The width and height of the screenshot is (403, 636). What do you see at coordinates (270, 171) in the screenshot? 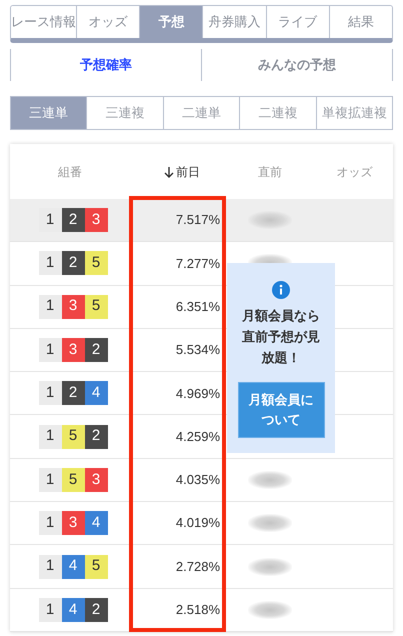
I see `column-header: 直前` at bounding box center [270, 171].